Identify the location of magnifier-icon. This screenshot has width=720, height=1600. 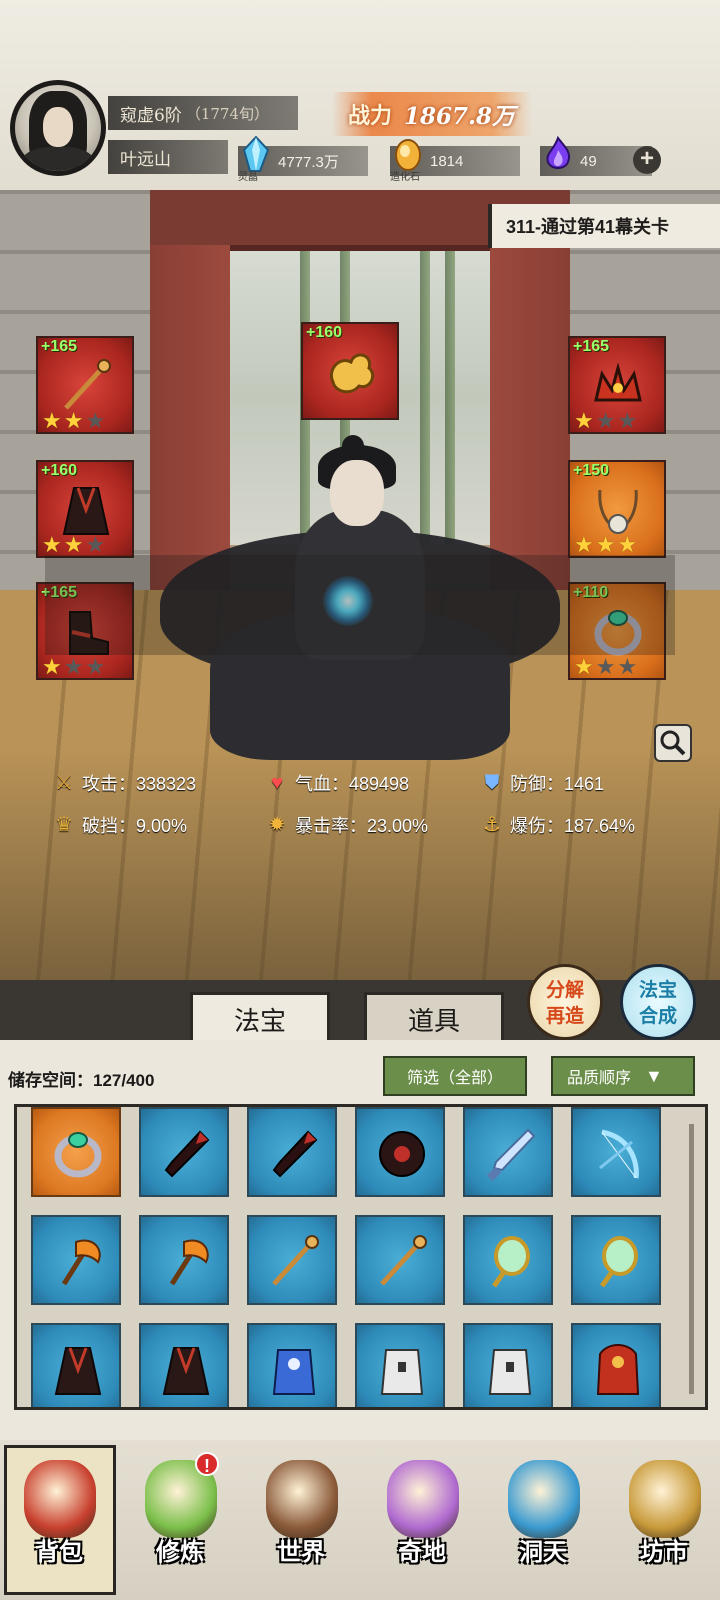
(673, 743).